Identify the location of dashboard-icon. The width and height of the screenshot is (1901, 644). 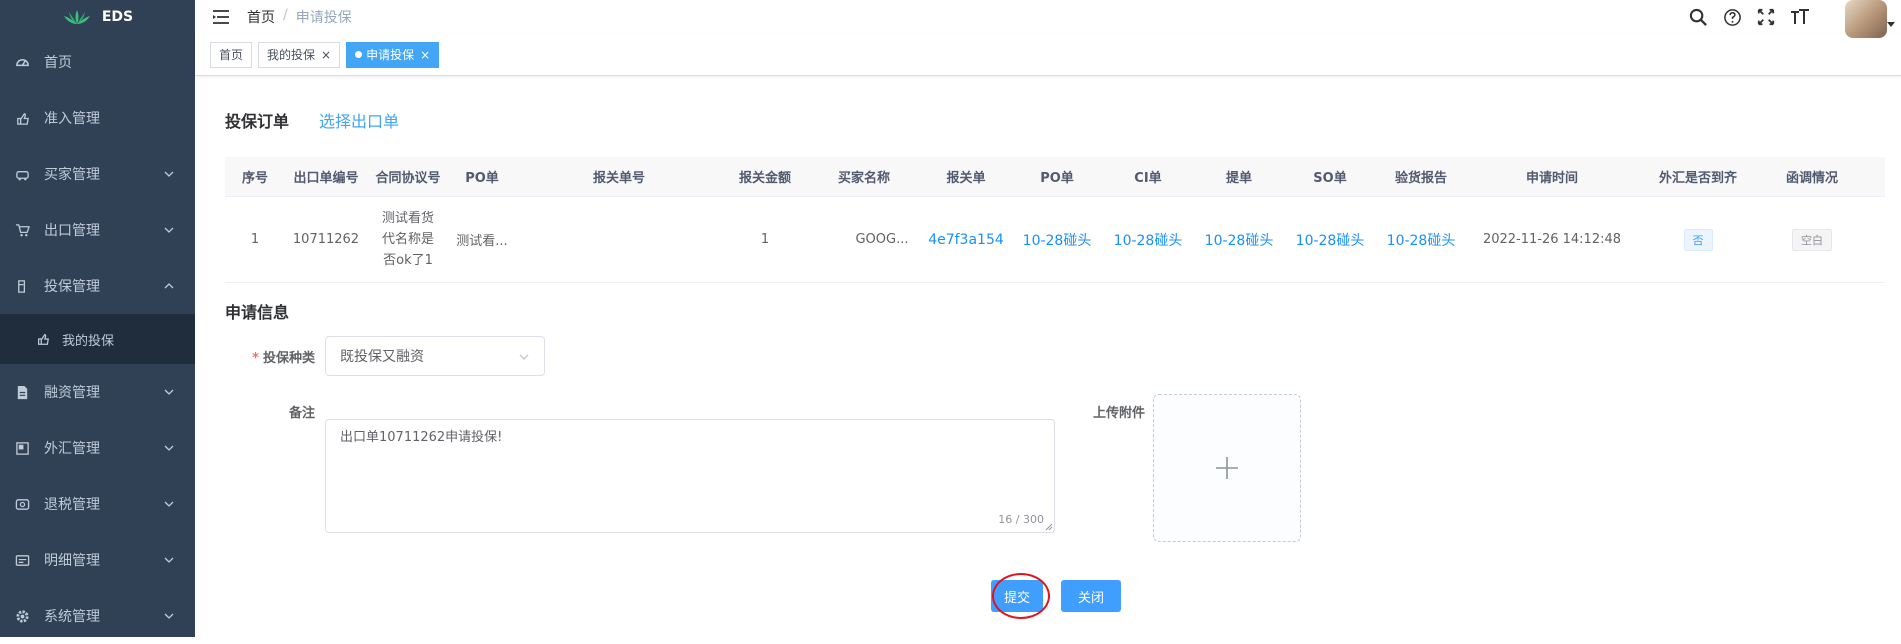
(22, 62).